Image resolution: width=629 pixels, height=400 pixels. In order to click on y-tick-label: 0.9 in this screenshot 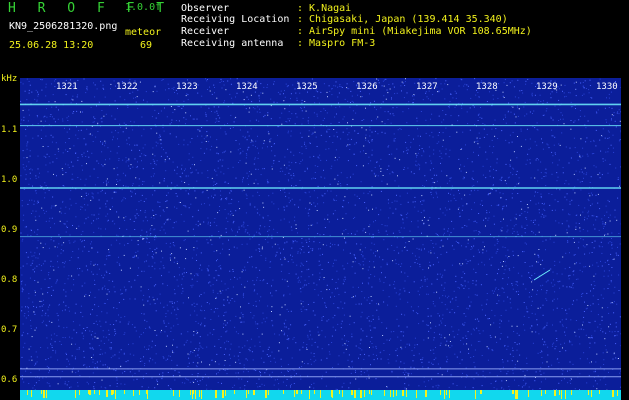, I will do `click(9, 230)`.